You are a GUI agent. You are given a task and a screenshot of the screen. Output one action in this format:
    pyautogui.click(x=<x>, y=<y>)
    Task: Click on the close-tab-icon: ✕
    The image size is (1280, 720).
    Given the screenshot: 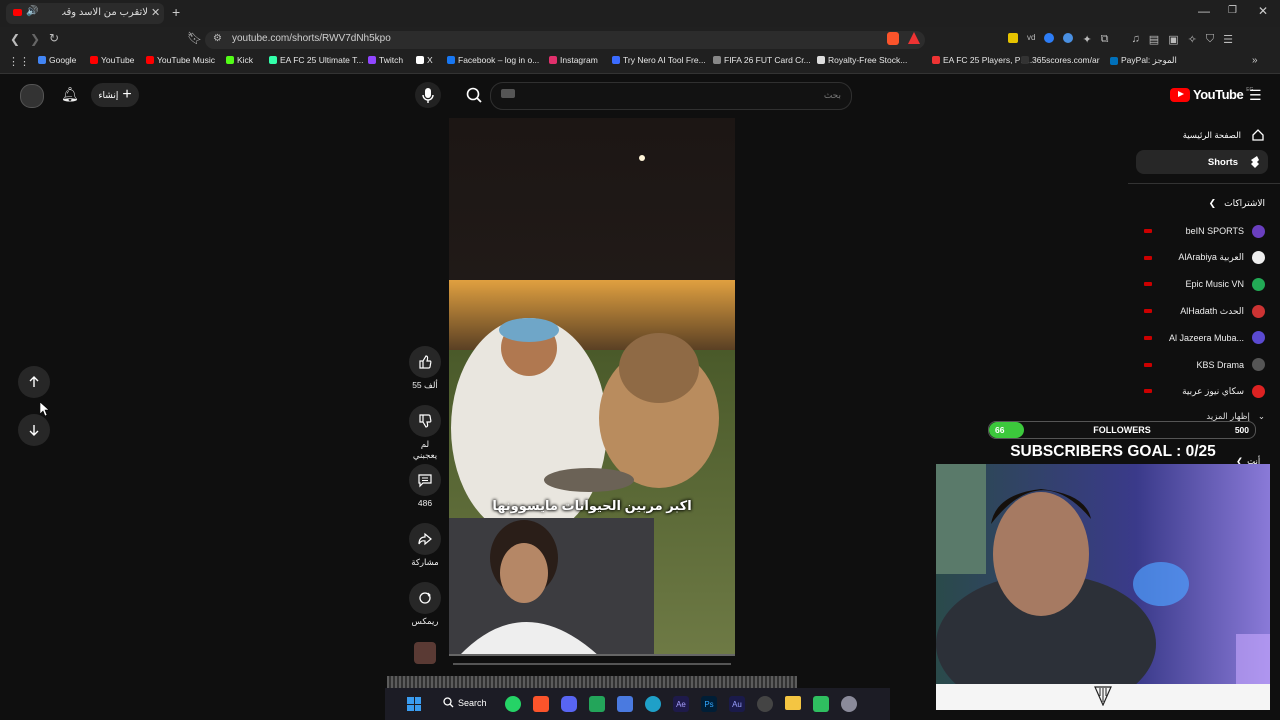 What is the action you would take?
    pyautogui.click(x=155, y=12)
    